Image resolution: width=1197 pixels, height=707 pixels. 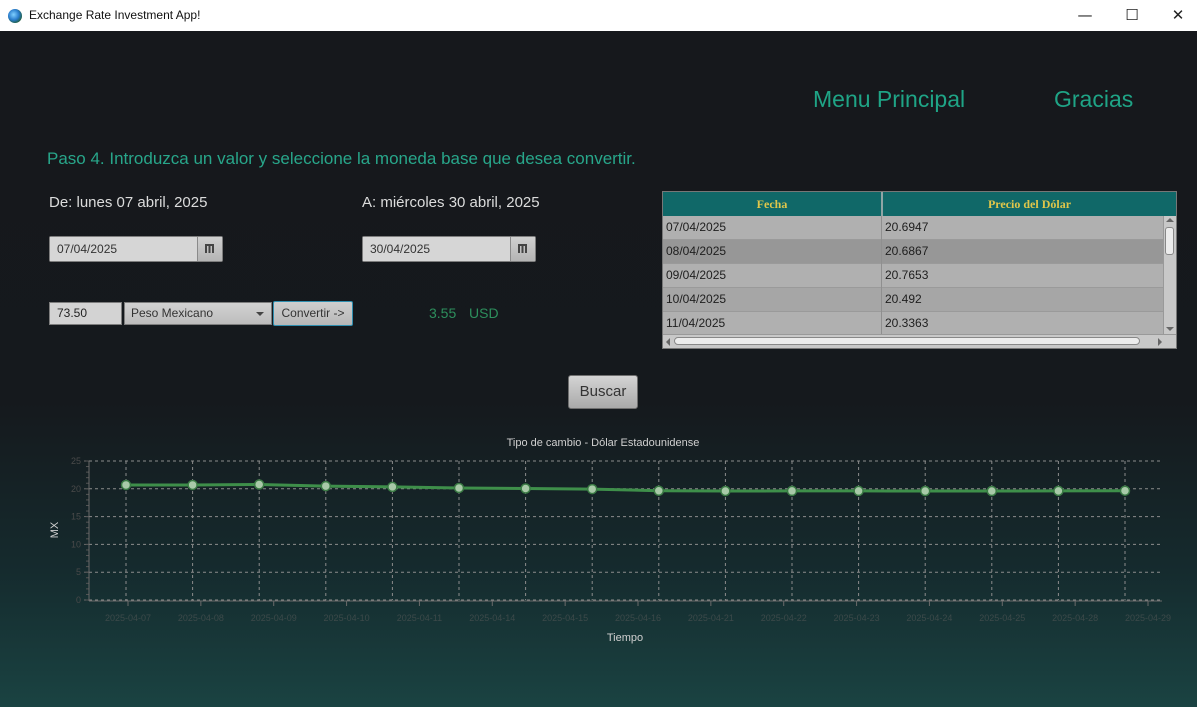 What do you see at coordinates (201, 618) in the screenshot?
I see `x-tick-label: 2025-04-08` at bounding box center [201, 618].